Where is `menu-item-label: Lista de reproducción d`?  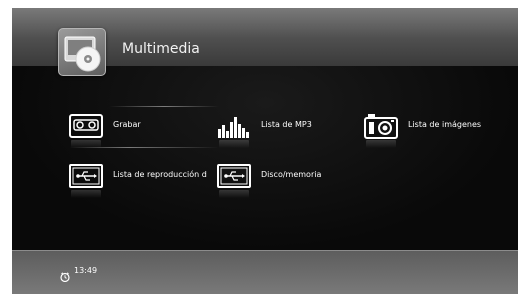 menu-item-label: Lista de reproducción d is located at coordinates (160, 174).